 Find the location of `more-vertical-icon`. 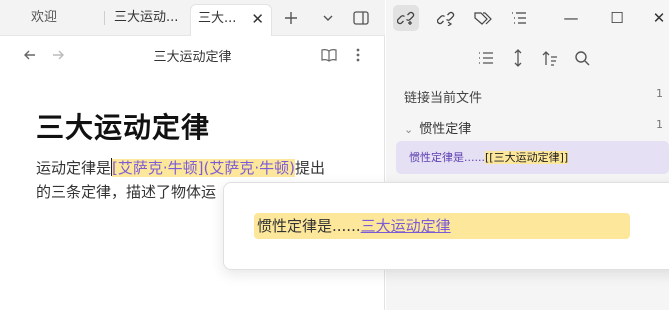

more-vertical-icon is located at coordinates (358, 55).